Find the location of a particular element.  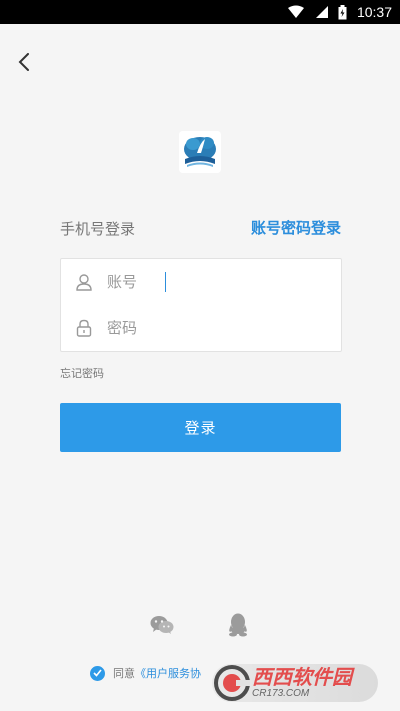

user-agreement-link: 《用户服务协 is located at coordinates (168, 673).